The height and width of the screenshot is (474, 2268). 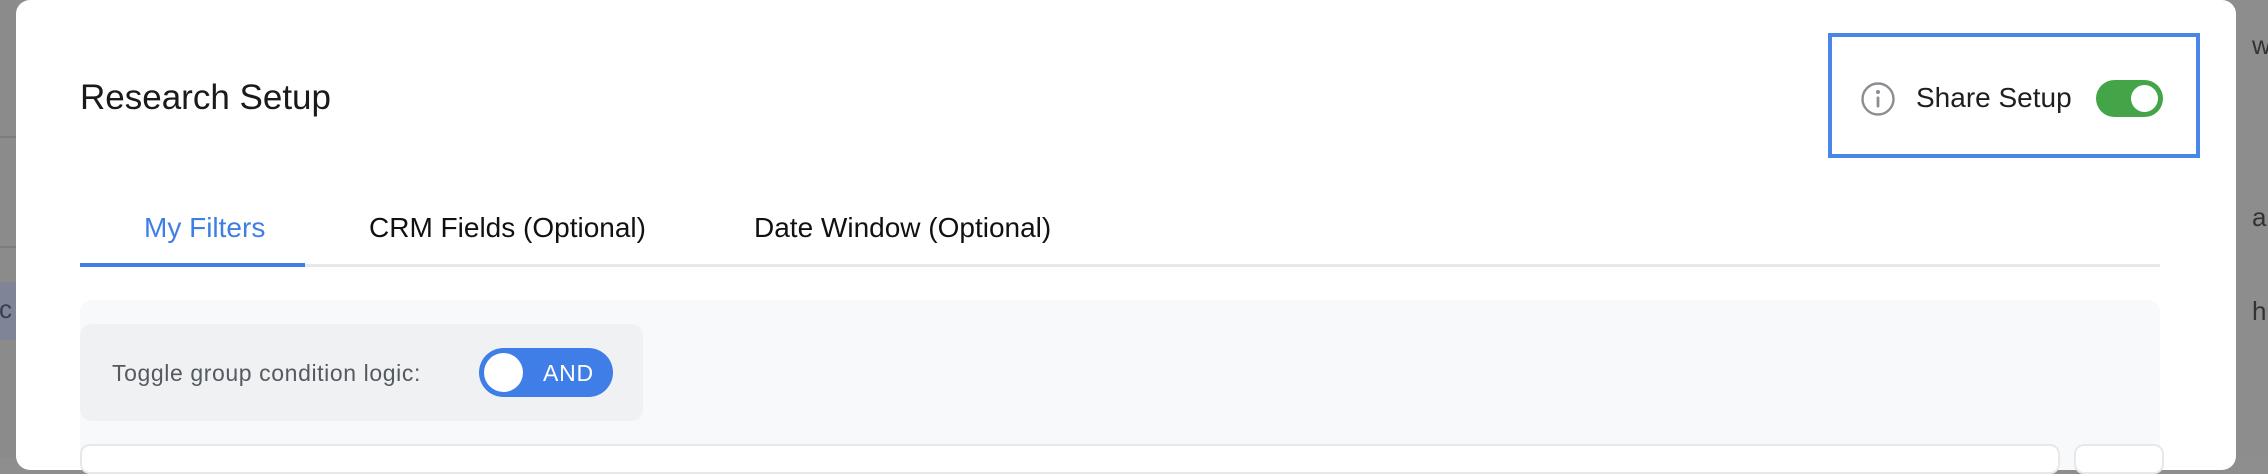 What do you see at coordinates (266, 373) in the screenshot?
I see `group-logic-label: Toggle group condition logic:` at bounding box center [266, 373].